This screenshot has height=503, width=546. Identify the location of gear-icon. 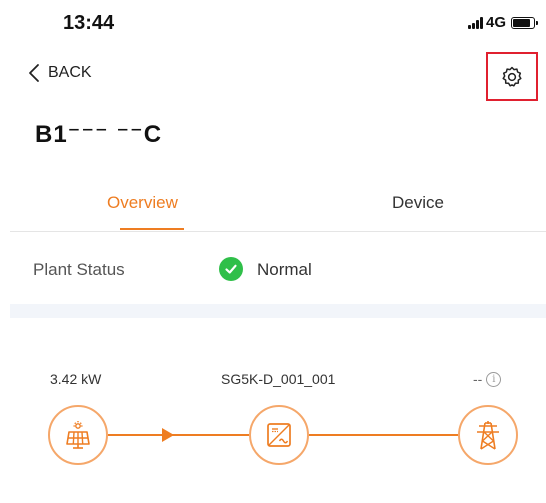
(512, 76).